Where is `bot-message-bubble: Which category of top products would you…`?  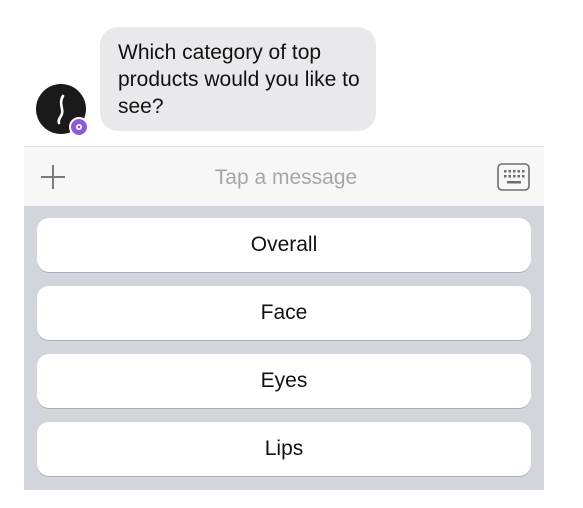 bot-message-bubble: Which category of top products would you… is located at coordinates (238, 79).